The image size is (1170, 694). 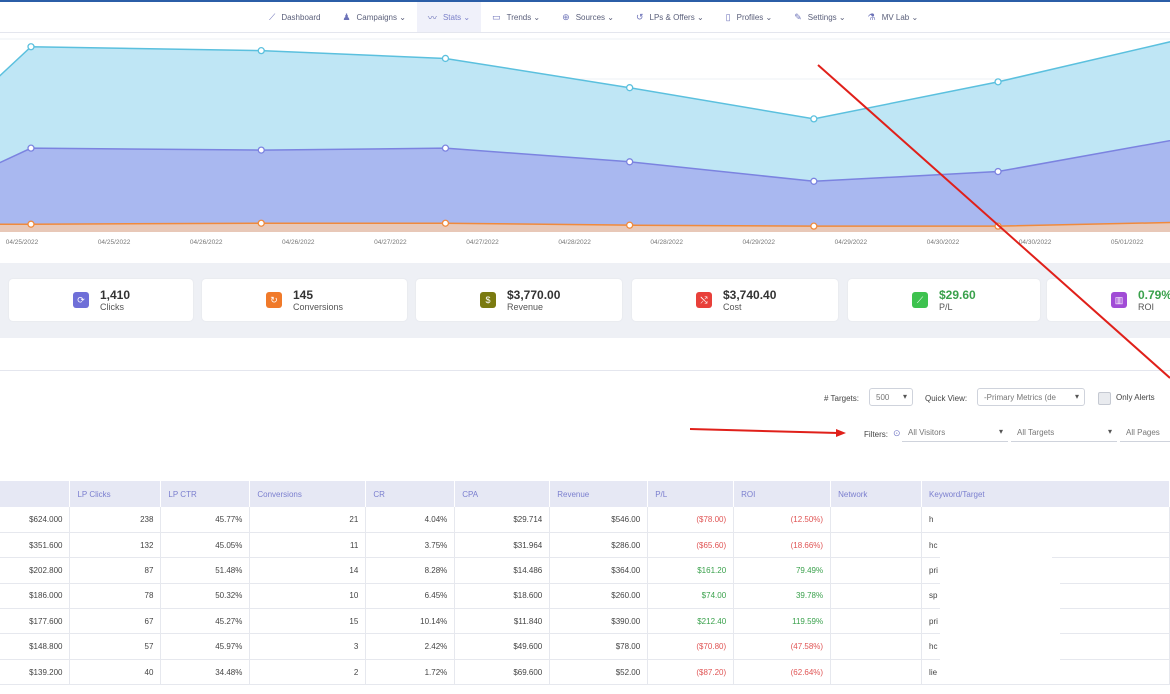 What do you see at coordinates (891, 397) in the screenshot?
I see `targets-select: 500 ▾` at bounding box center [891, 397].